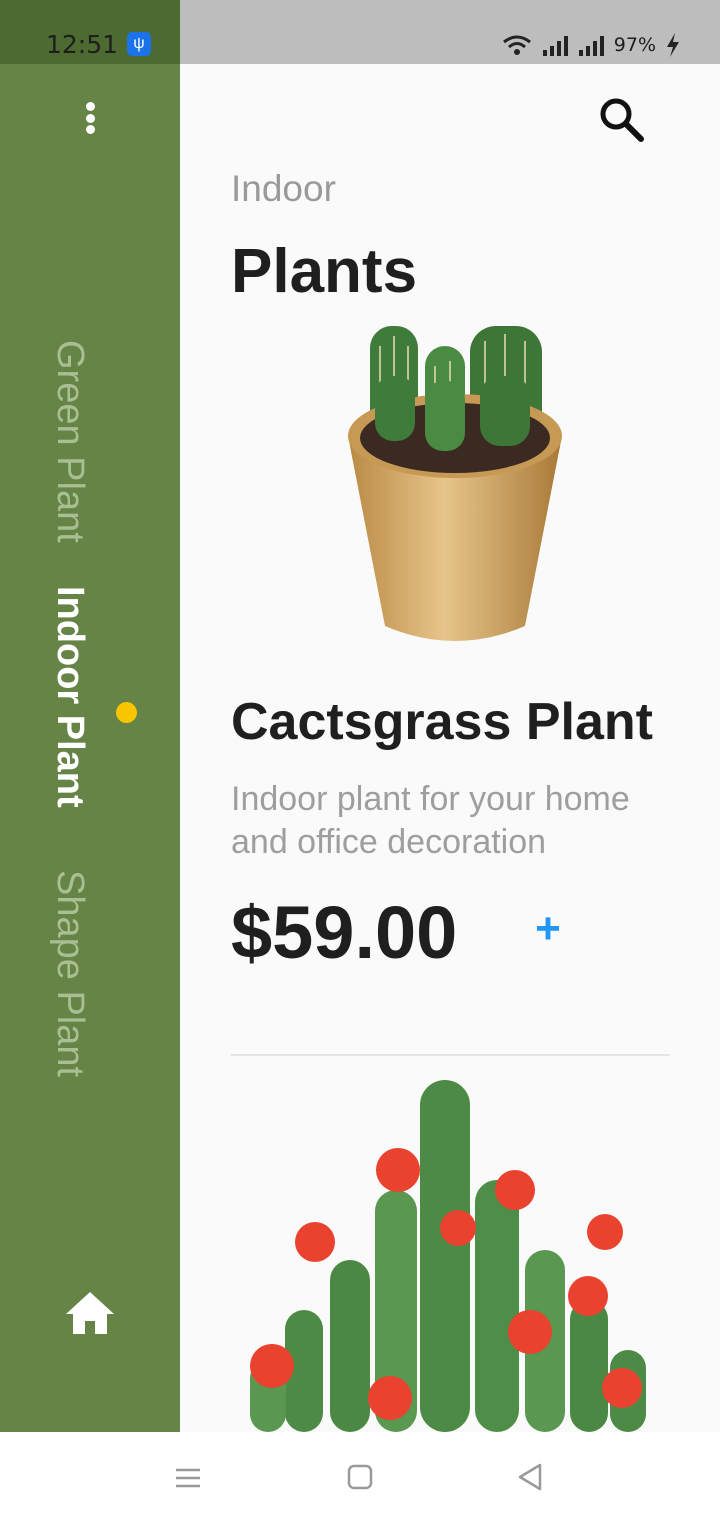 The width and height of the screenshot is (720, 1520). What do you see at coordinates (324, 271) in the screenshot?
I see `page-title: Plants` at bounding box center [324, 271].